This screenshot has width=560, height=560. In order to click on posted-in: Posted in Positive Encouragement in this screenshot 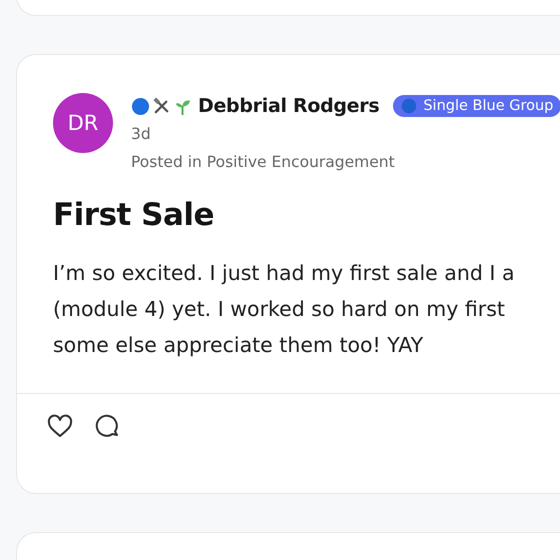, I will do `click(345, 162)`.